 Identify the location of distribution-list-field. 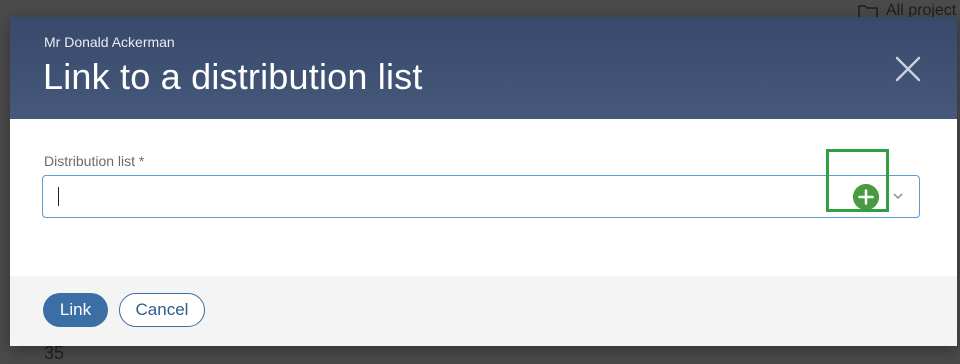
(481, 196).